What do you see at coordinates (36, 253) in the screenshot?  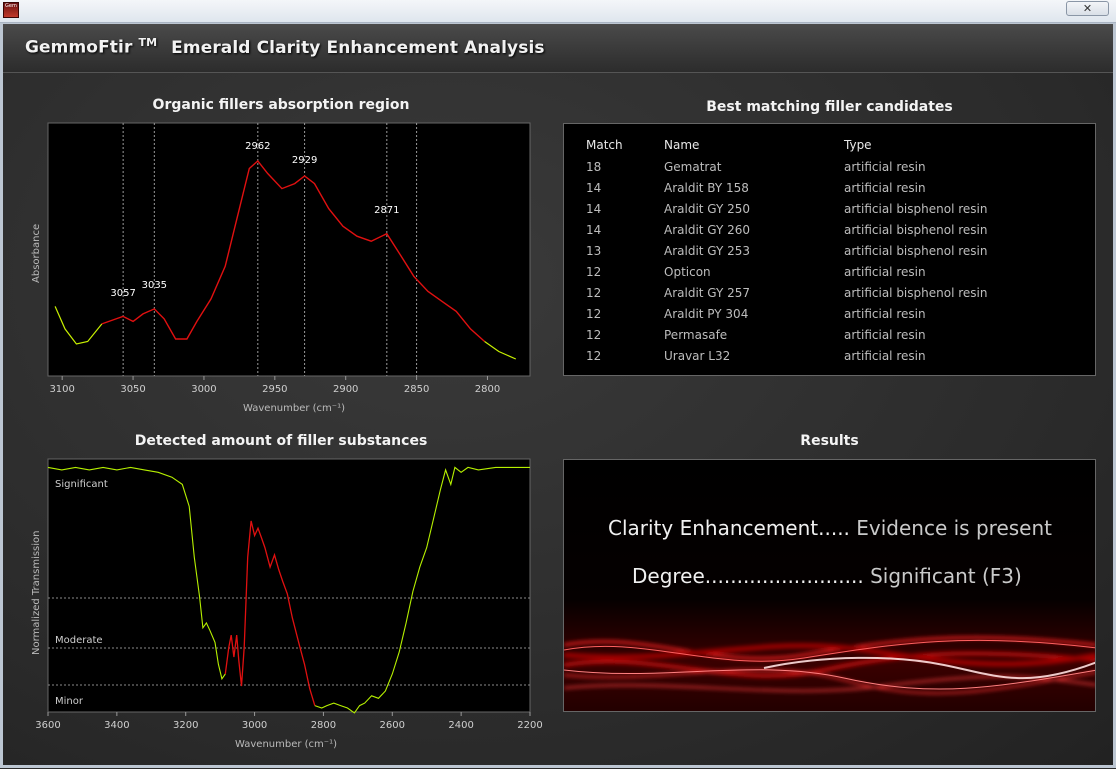 I see `absorption-ylabel: Absorbance` at bounding box center [36, 253].